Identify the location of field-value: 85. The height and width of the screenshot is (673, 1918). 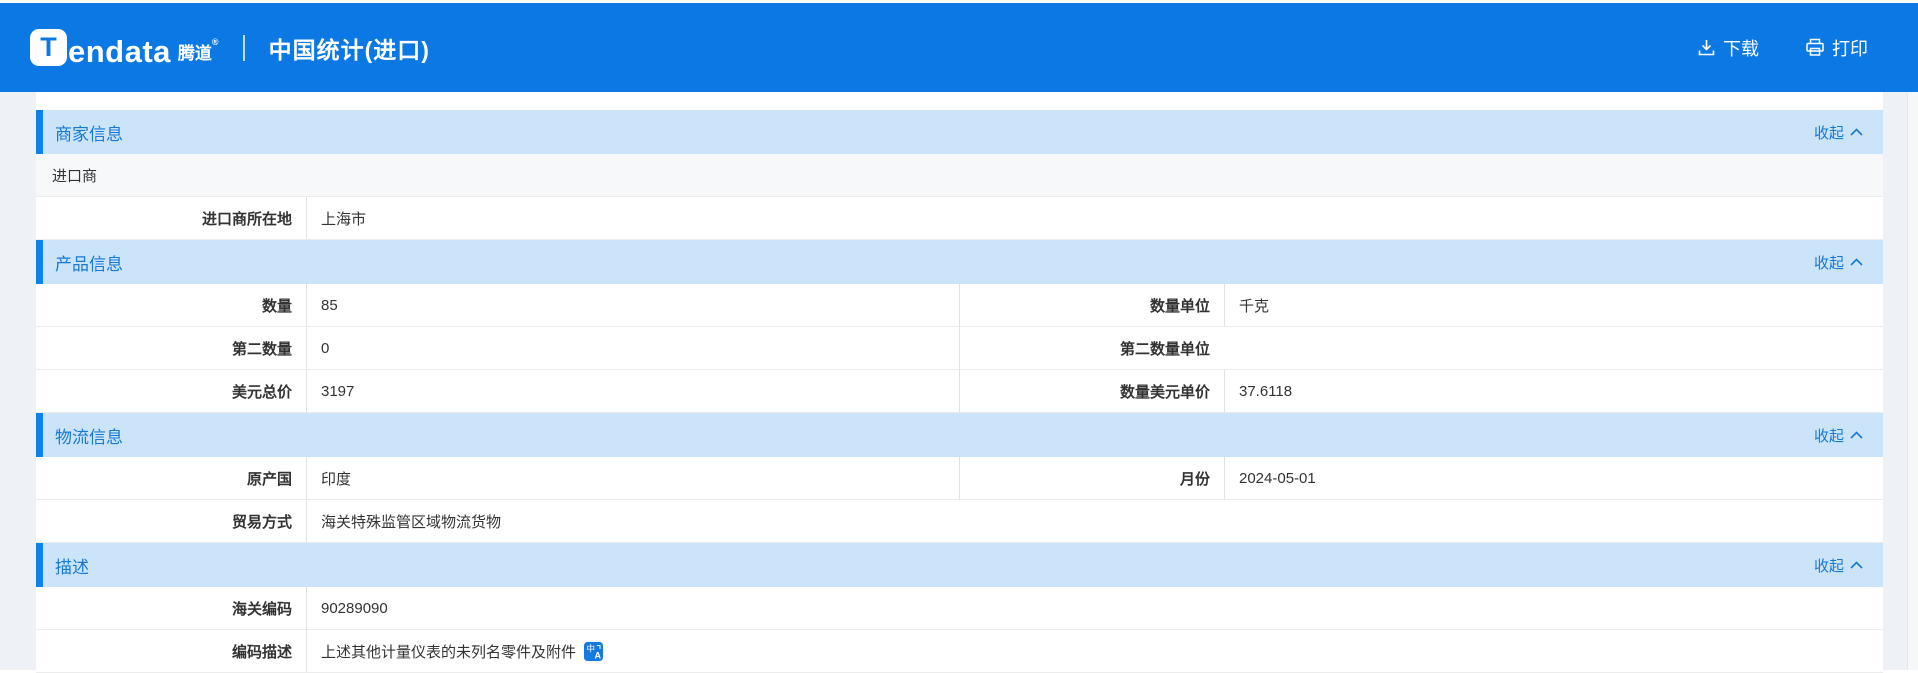
(632, 305).